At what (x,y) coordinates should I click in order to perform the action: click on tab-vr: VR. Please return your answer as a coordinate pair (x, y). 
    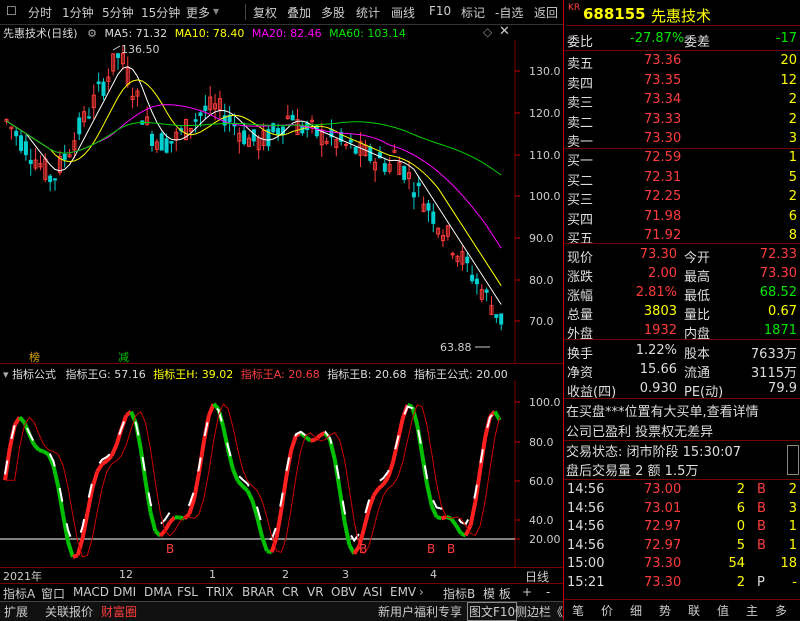
    Looking at the image, I should click on (315, 592).